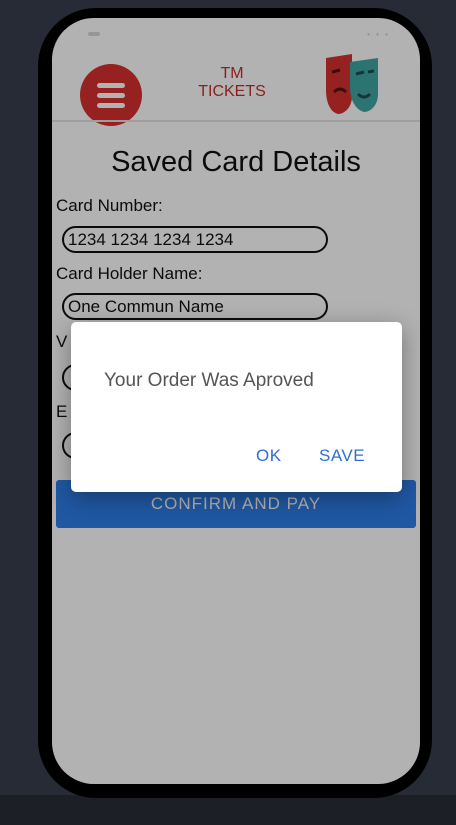 The height and width of the screenshot is (825, 456). What do you see at coordinates (236, 407) in the screenshot?
I see `order-dialog: Your Order Was Aproved OK SAVE` at bounding box center [236, 407].